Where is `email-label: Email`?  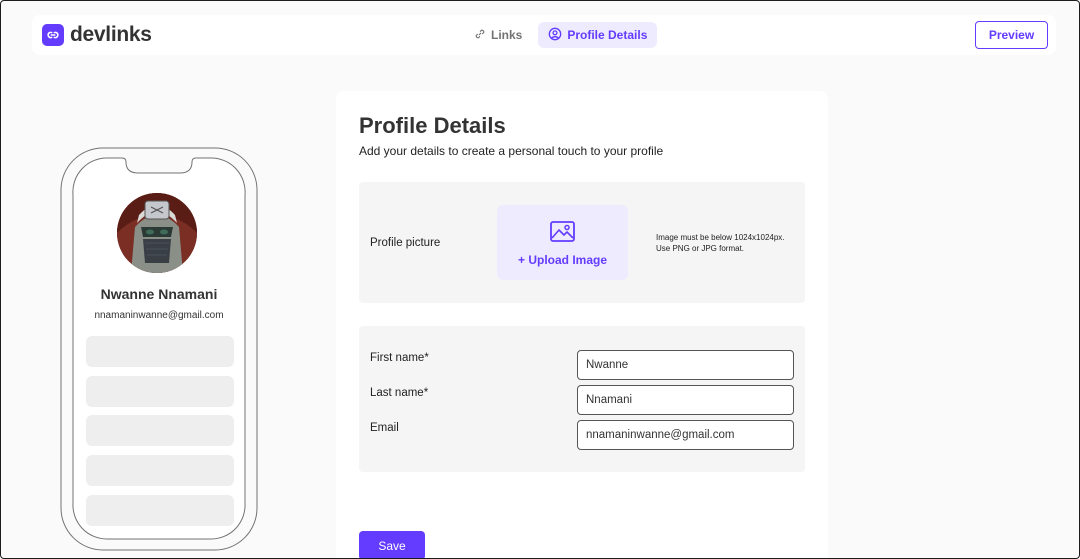
email-label: Email is located at coordinates (384, 428).